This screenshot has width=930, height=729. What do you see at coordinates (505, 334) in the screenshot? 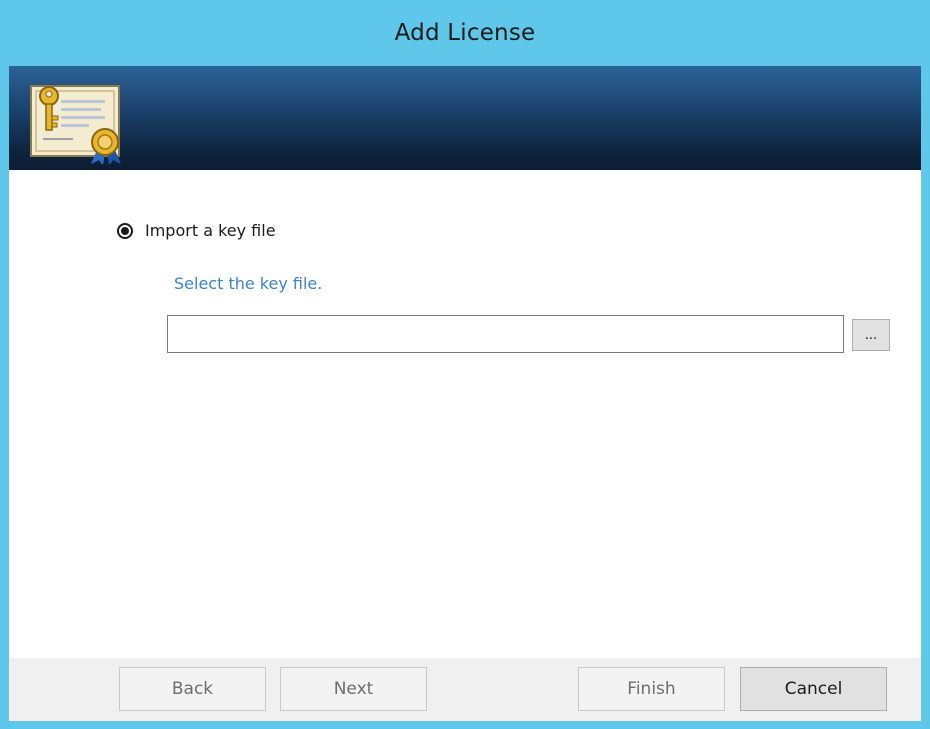
I see `key-file-path-input` at bounding box center [505, 334].